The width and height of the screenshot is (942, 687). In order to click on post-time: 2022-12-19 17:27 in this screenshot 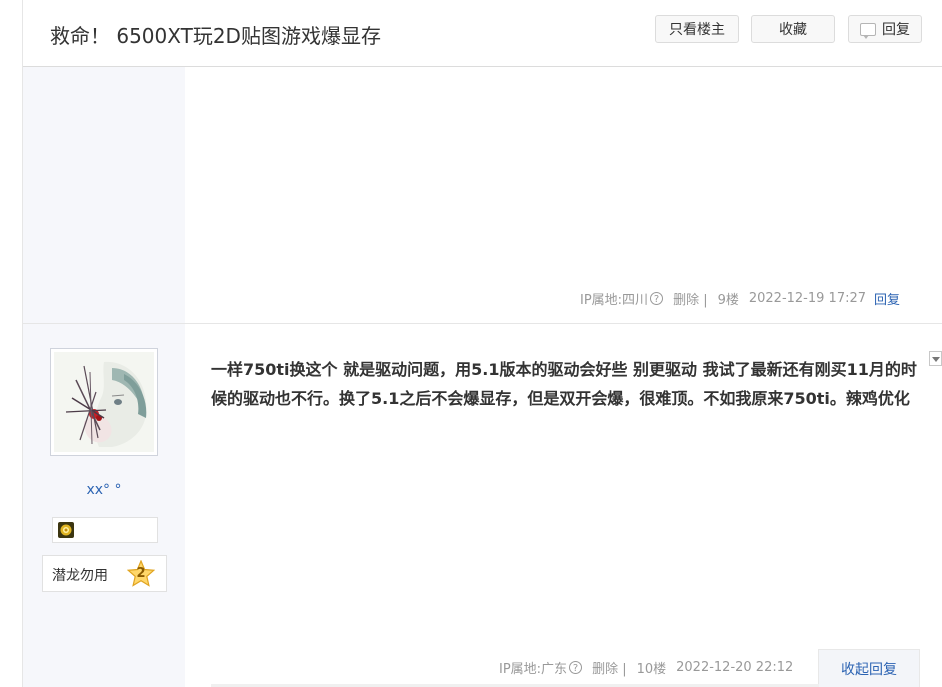, I will do `click(807, 298)`.